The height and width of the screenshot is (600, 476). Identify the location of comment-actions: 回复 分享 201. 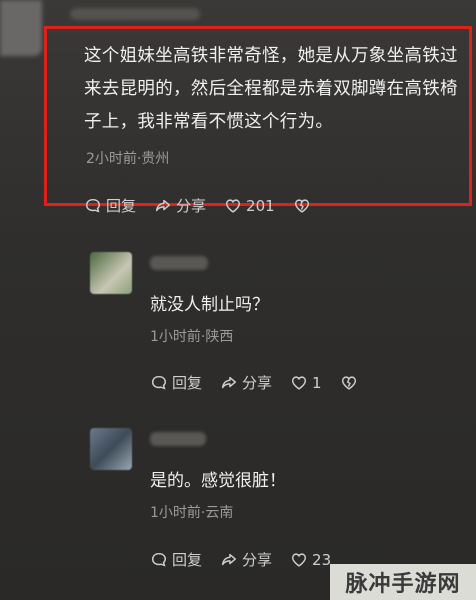
(208, 205).